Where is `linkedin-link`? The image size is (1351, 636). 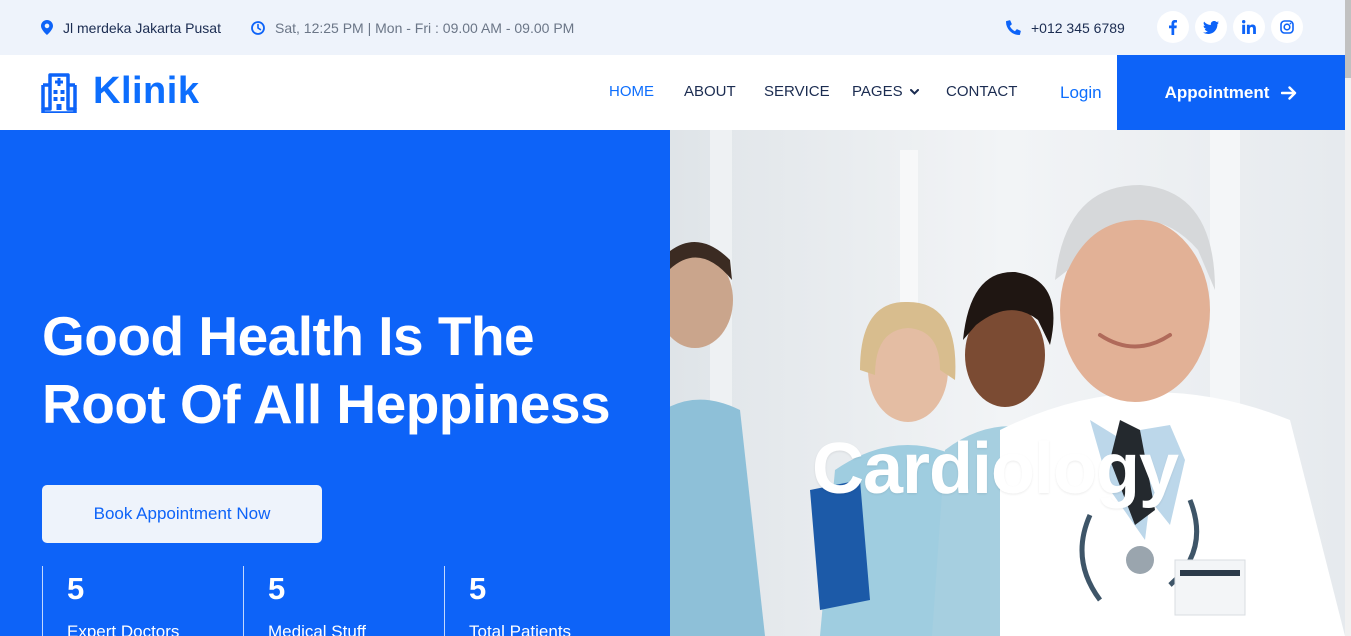
linkedin-link is located at coordinates (1249, 27).